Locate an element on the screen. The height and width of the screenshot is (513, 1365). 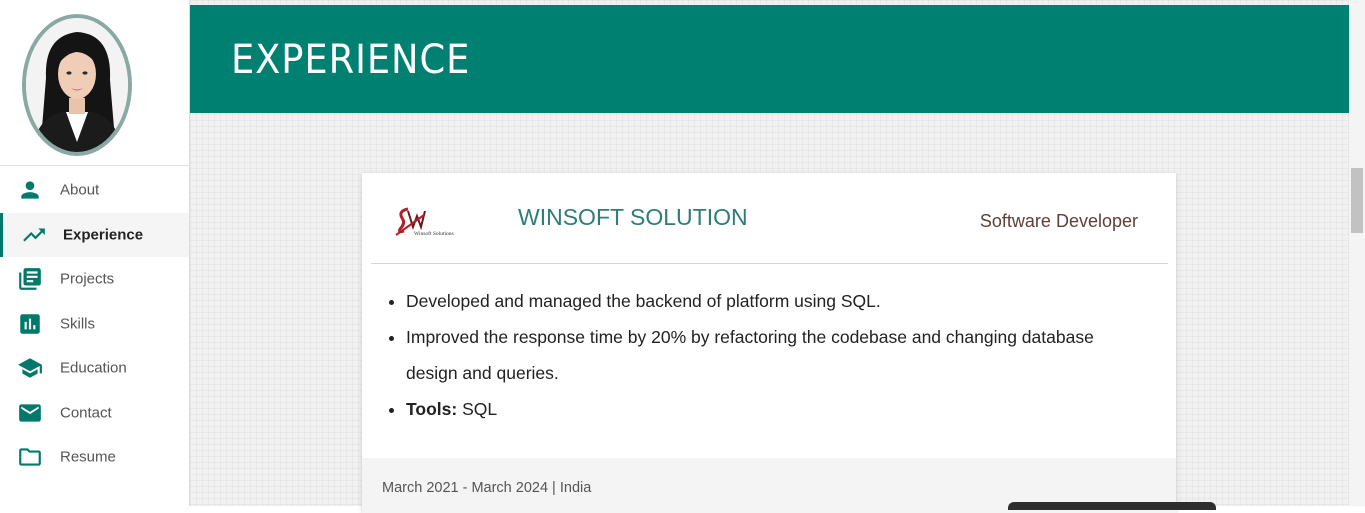
person-icon is located at coordinates (30, 190).